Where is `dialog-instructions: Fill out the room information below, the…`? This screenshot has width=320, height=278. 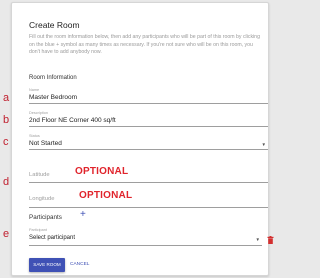 dialog-instructions: Fill out the room information below, the… is located at coordinates (144, 45).